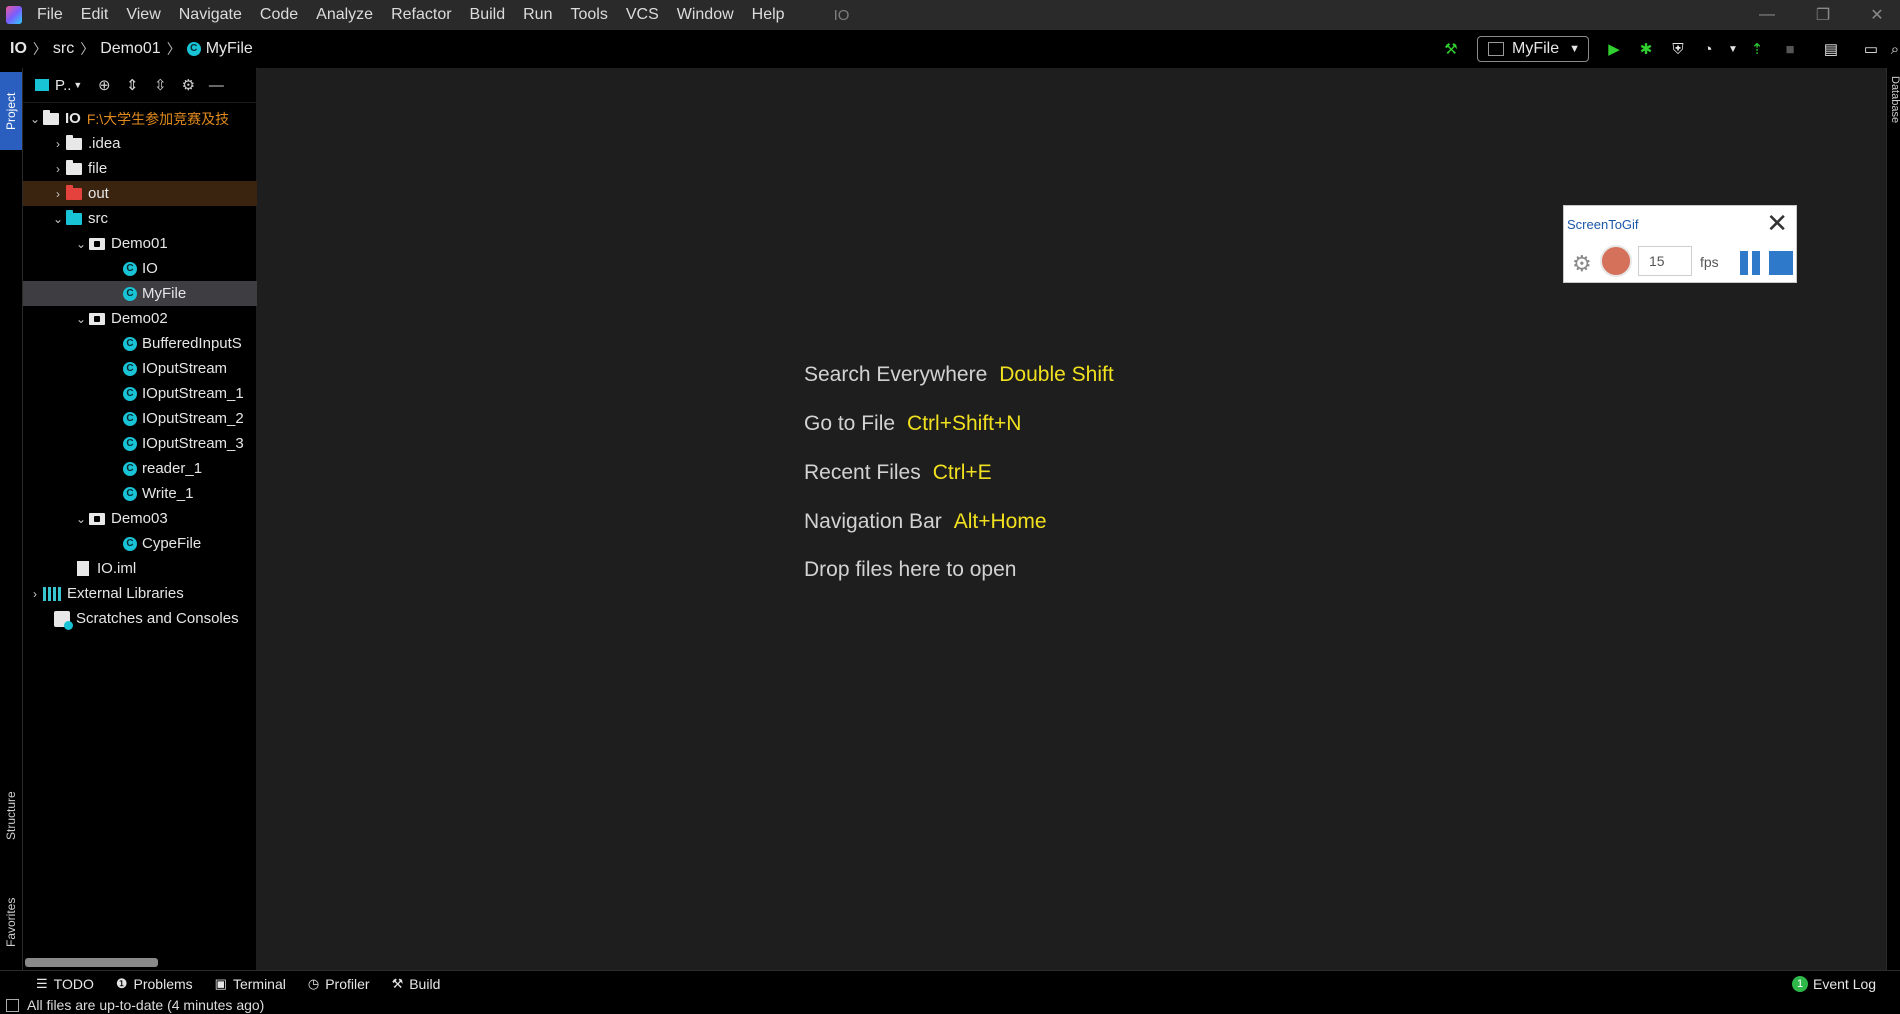 This screenshot has width=1900, height=1014. What do you see at coordinates (910, 570) in the screenshot?
I see `hint-drop-files: Drop files here to open` at bounding box center [910, 570].